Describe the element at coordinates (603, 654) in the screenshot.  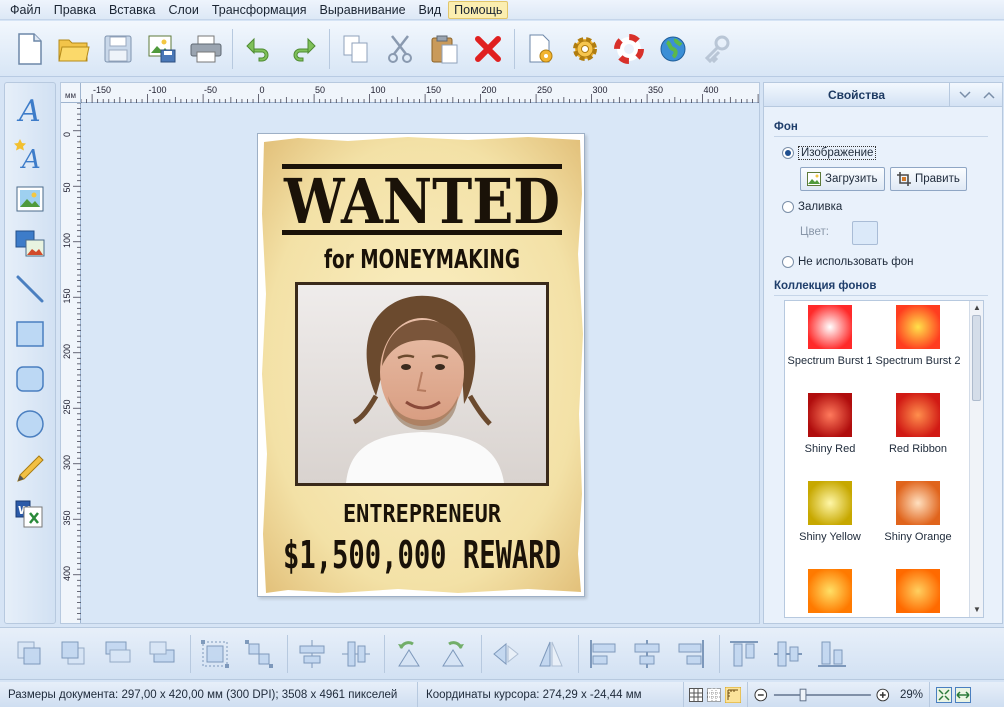
I see `align-left-button` at that location.